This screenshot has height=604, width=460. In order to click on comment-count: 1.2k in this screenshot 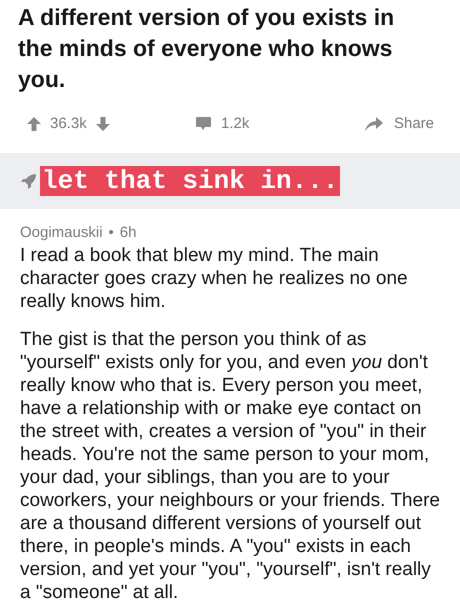, I will do `click(235, 124)`.